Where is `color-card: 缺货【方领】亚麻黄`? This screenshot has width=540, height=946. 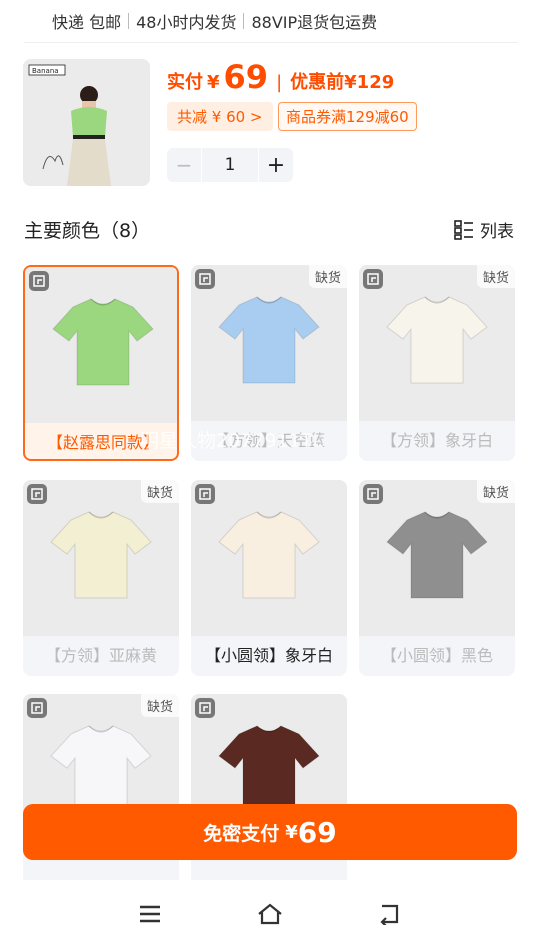 color-card: 缺货【方领】亚麻黄 is located at coordinates (101, 578).